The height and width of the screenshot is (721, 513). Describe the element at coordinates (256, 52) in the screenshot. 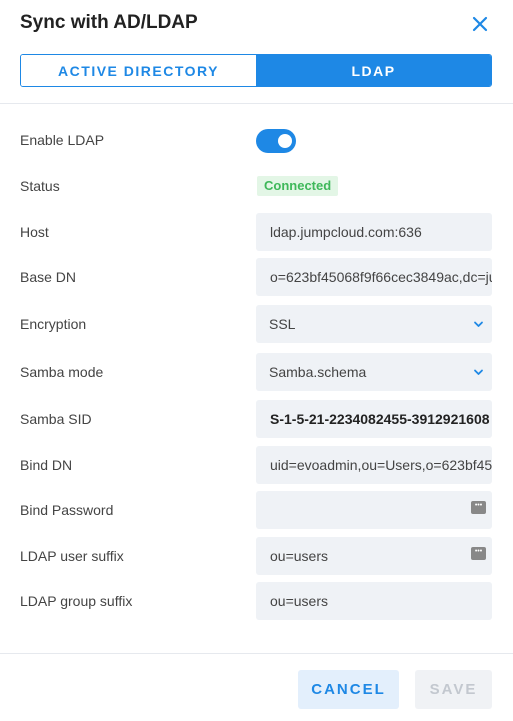

I see `dialog-header: Sync with AD/LDAP ACTIVE DIRECTORY LDAP` at that location.